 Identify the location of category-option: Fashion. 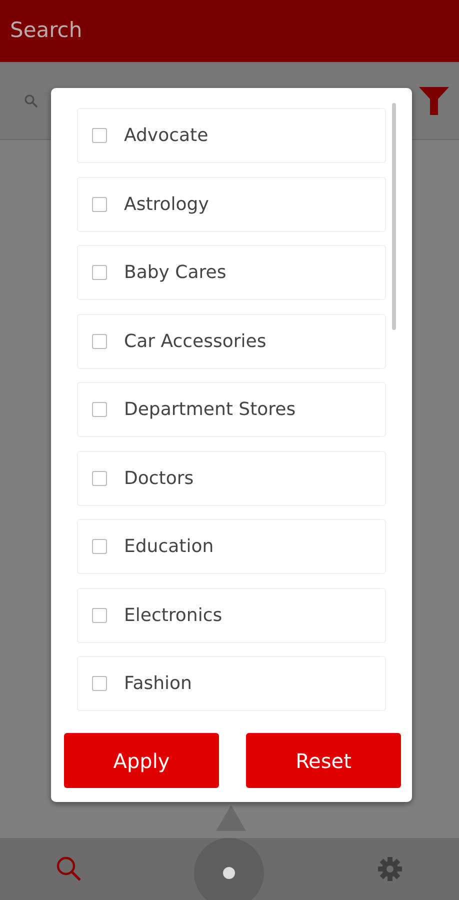
(231, 683).